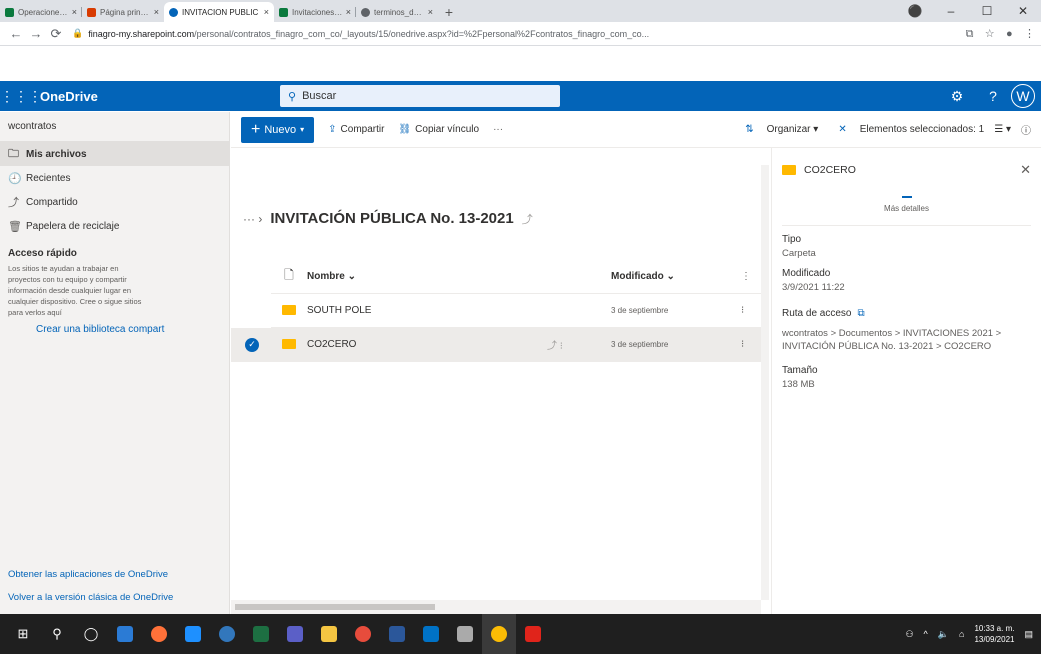  What do you see at coordinates (278, 129) in the screenshot?
I see `new-button: + Nuevo ▾` at bounding box center [278, 129].